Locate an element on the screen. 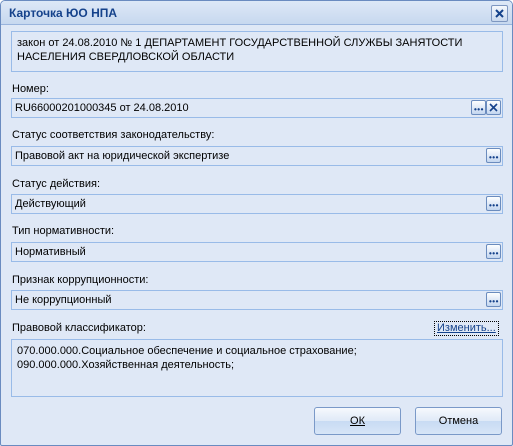  compliance-status-label: Статус соответствия законодательству: is located at coordinates (113, 135).